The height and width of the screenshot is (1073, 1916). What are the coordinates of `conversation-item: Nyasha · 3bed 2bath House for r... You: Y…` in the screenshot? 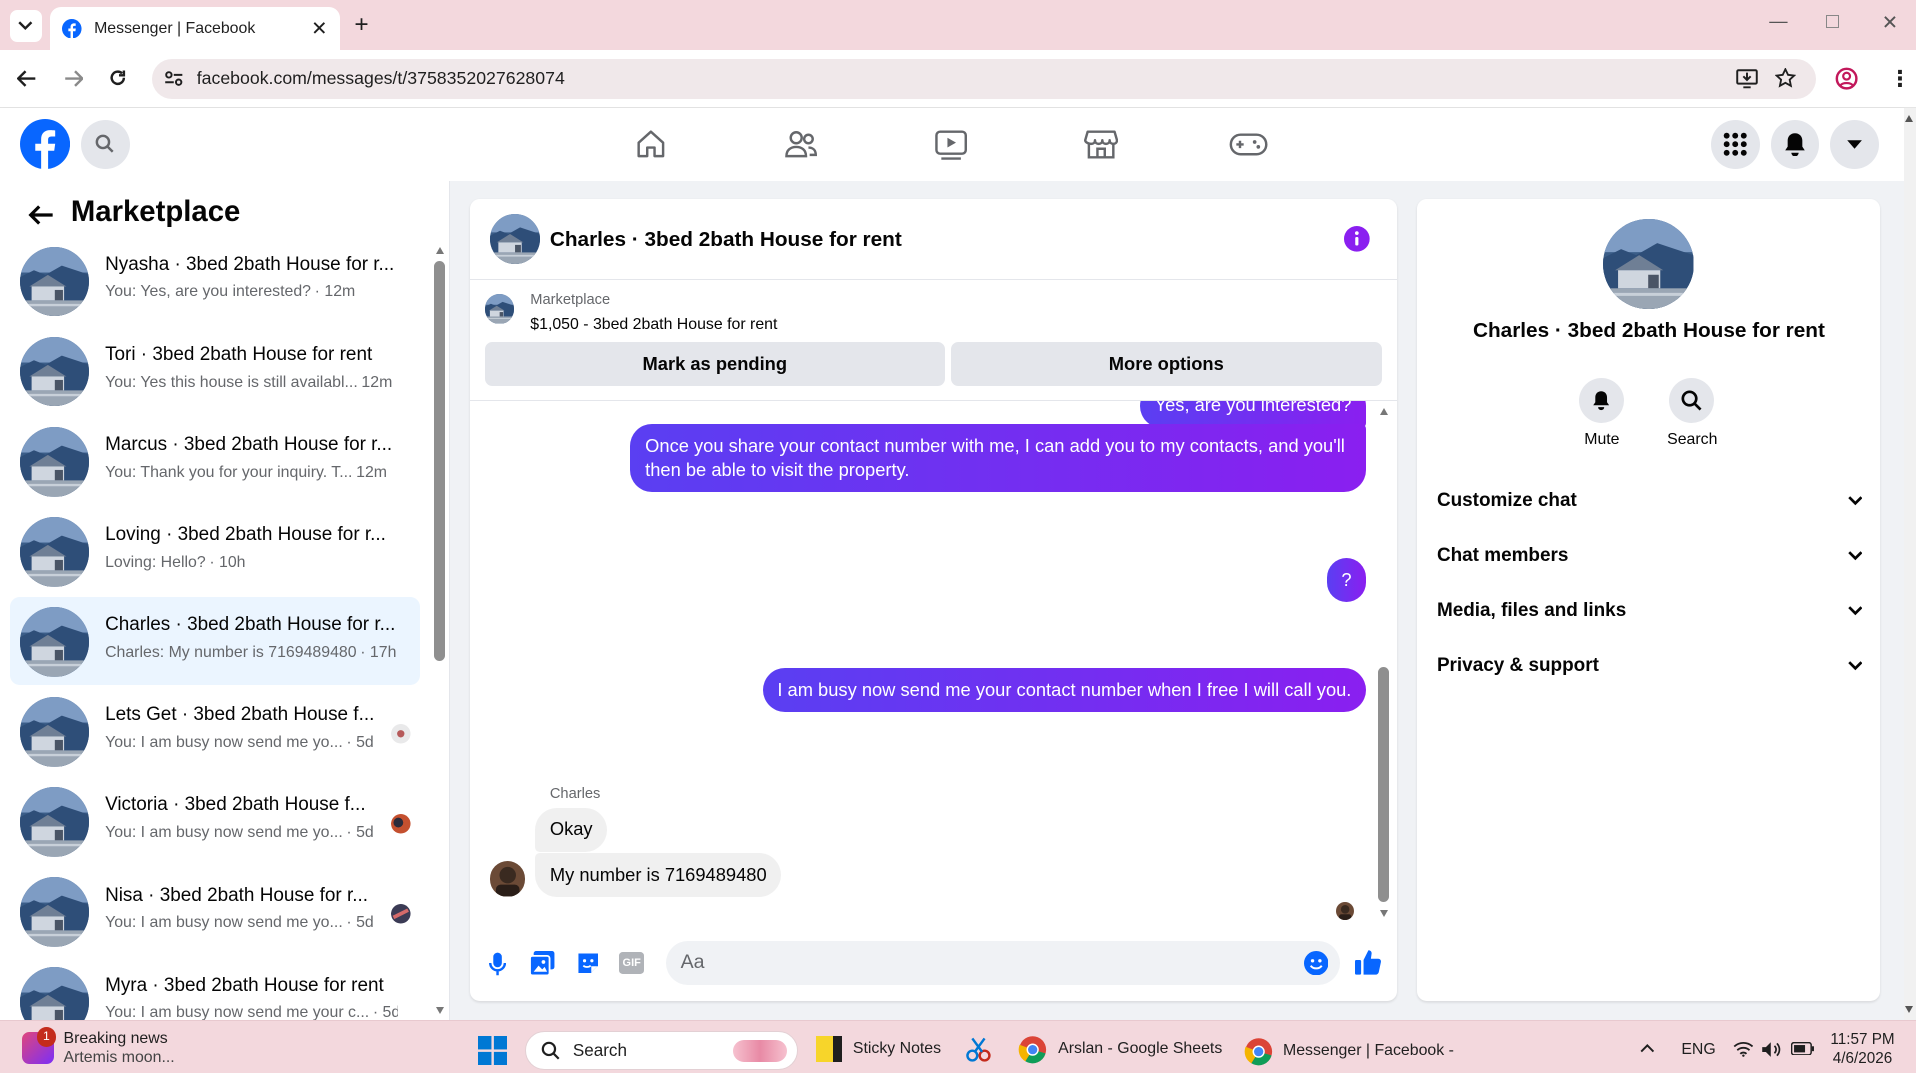 It's located at (215, 281).